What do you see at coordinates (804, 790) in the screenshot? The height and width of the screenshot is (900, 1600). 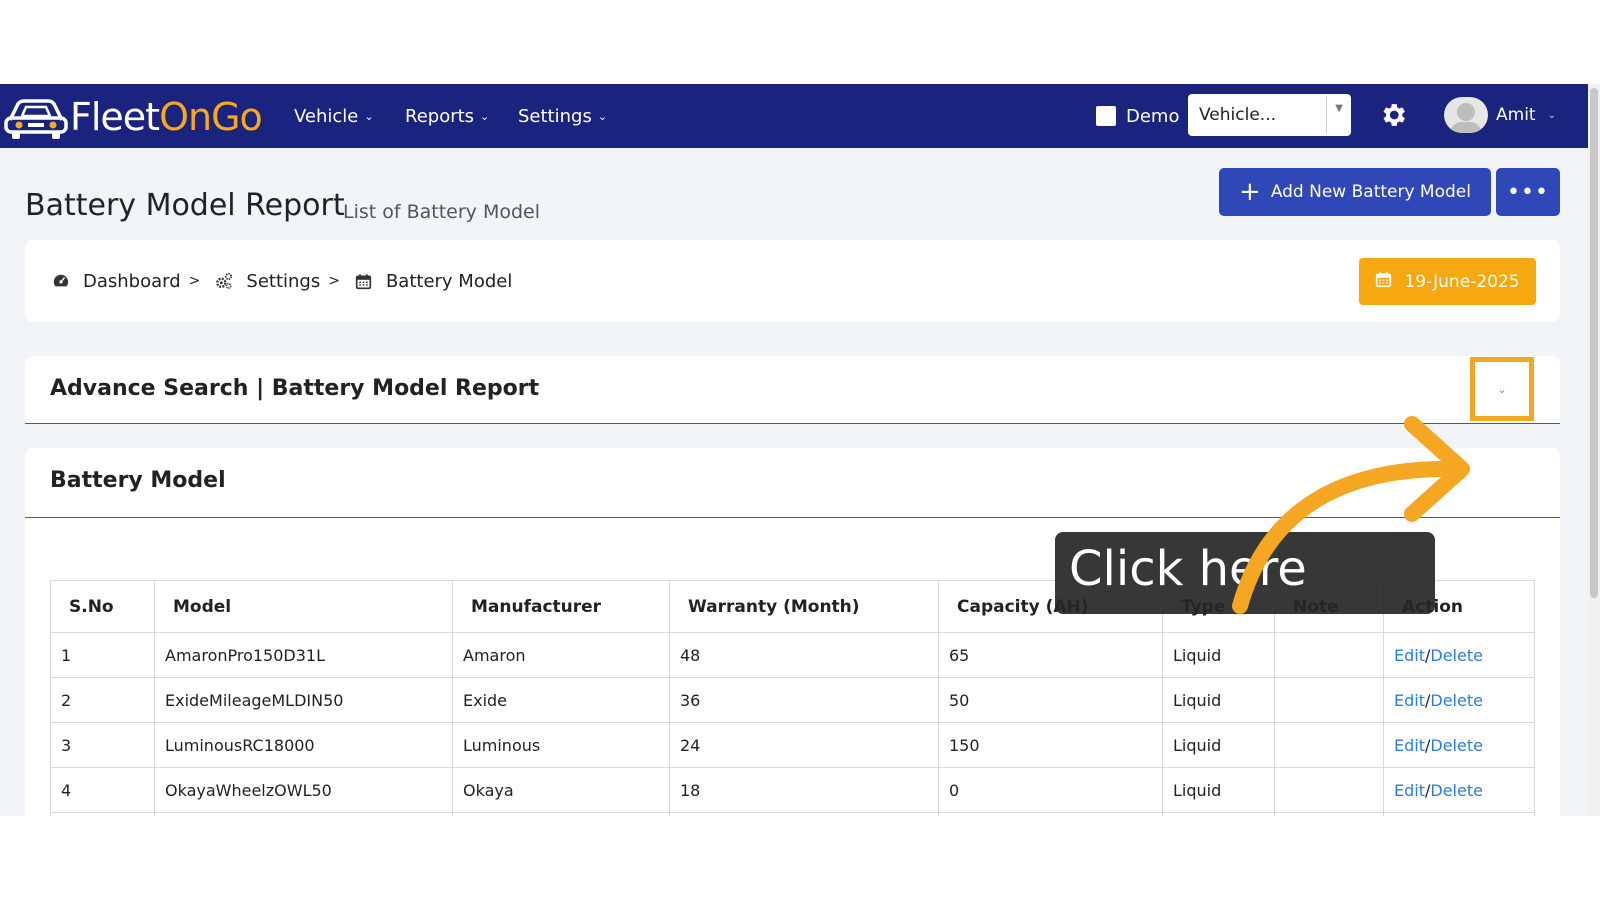 I see `cell-warranty: 18` at bounding box center [804, 790].